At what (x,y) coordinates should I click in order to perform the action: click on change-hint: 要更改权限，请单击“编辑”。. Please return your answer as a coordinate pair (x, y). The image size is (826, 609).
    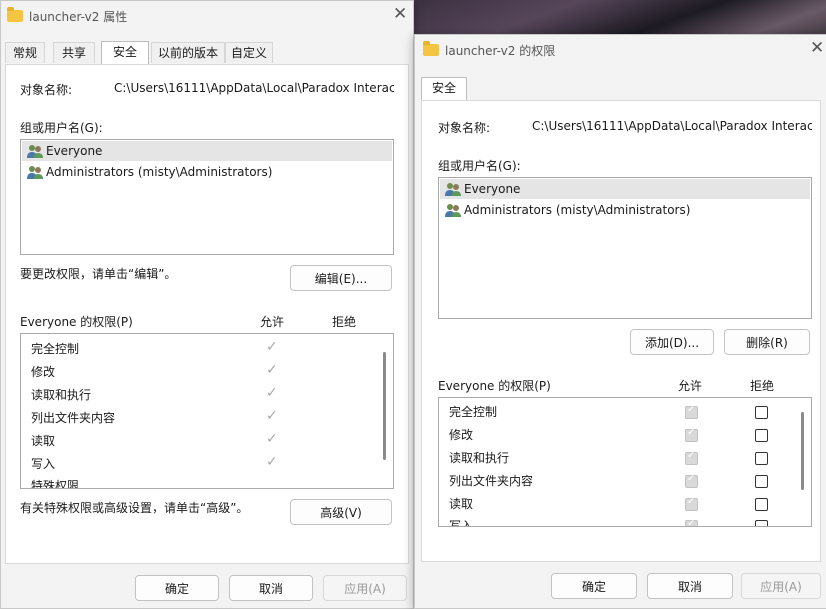
    Looking at the image, I should click on (98, 274).